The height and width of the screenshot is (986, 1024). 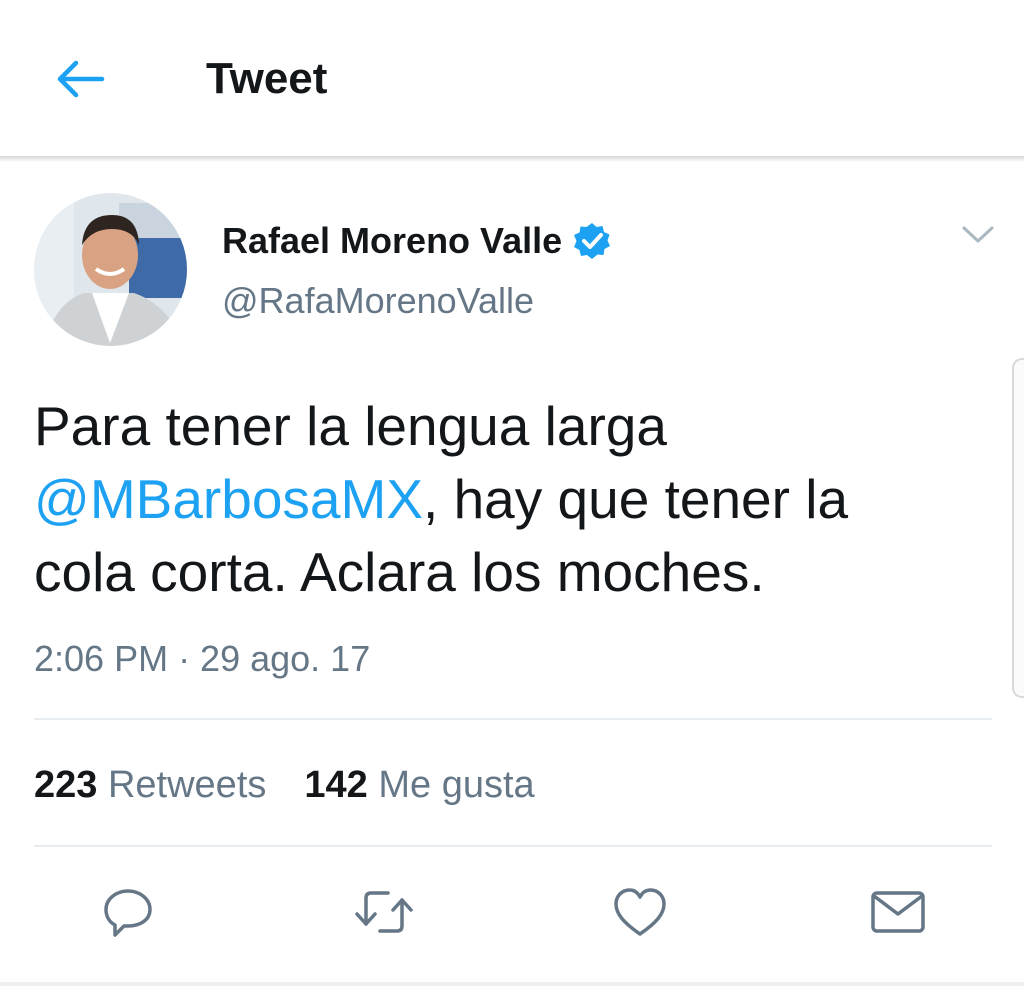 I want to click on tweet-text-line: Para tener la lengua larga, so click(x=350, y=426).